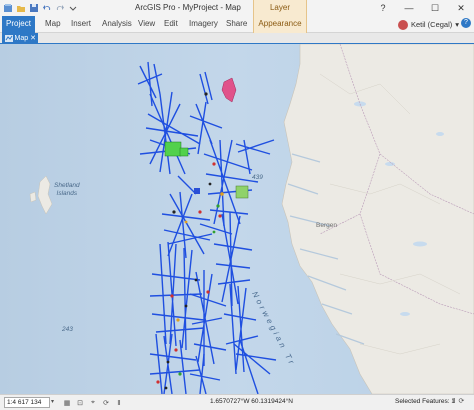 This screenshot has width=474, height=410. What do you see at coordinates (73, 7) in the screenshot?
I see `customize-qat-icon` at bounding box center [73, 7].